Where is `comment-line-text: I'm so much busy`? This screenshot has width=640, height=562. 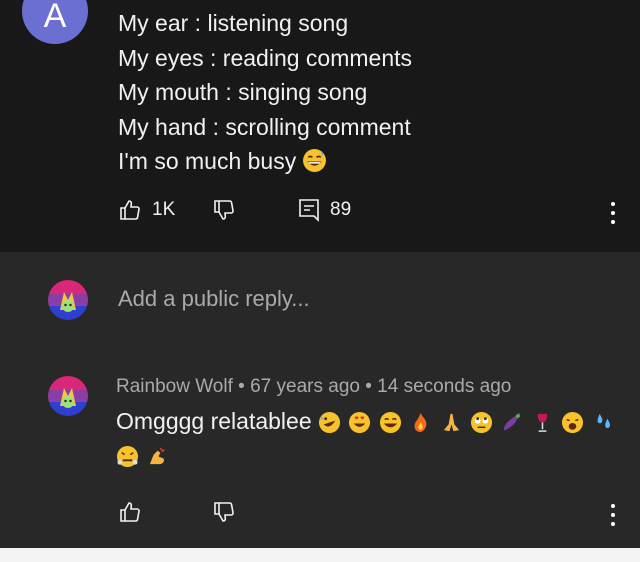 comment-line-text: I'm so much busy is located at coordinates (207, 161).